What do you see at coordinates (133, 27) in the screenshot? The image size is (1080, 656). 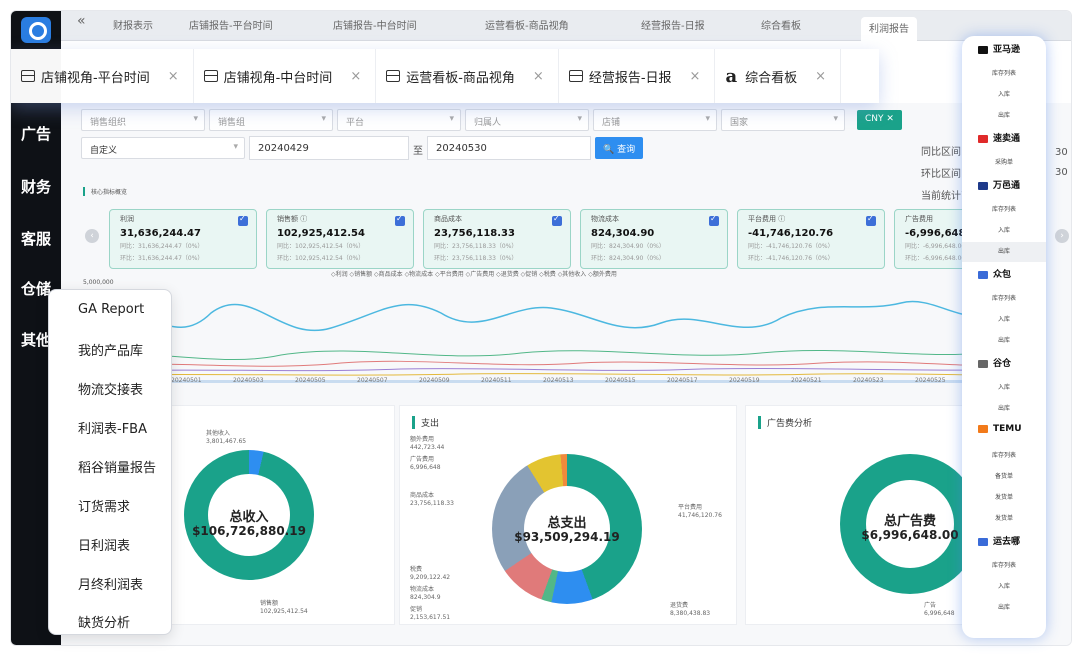 I see `tab-bg: 财报表示` at bounding box center [133, 27].